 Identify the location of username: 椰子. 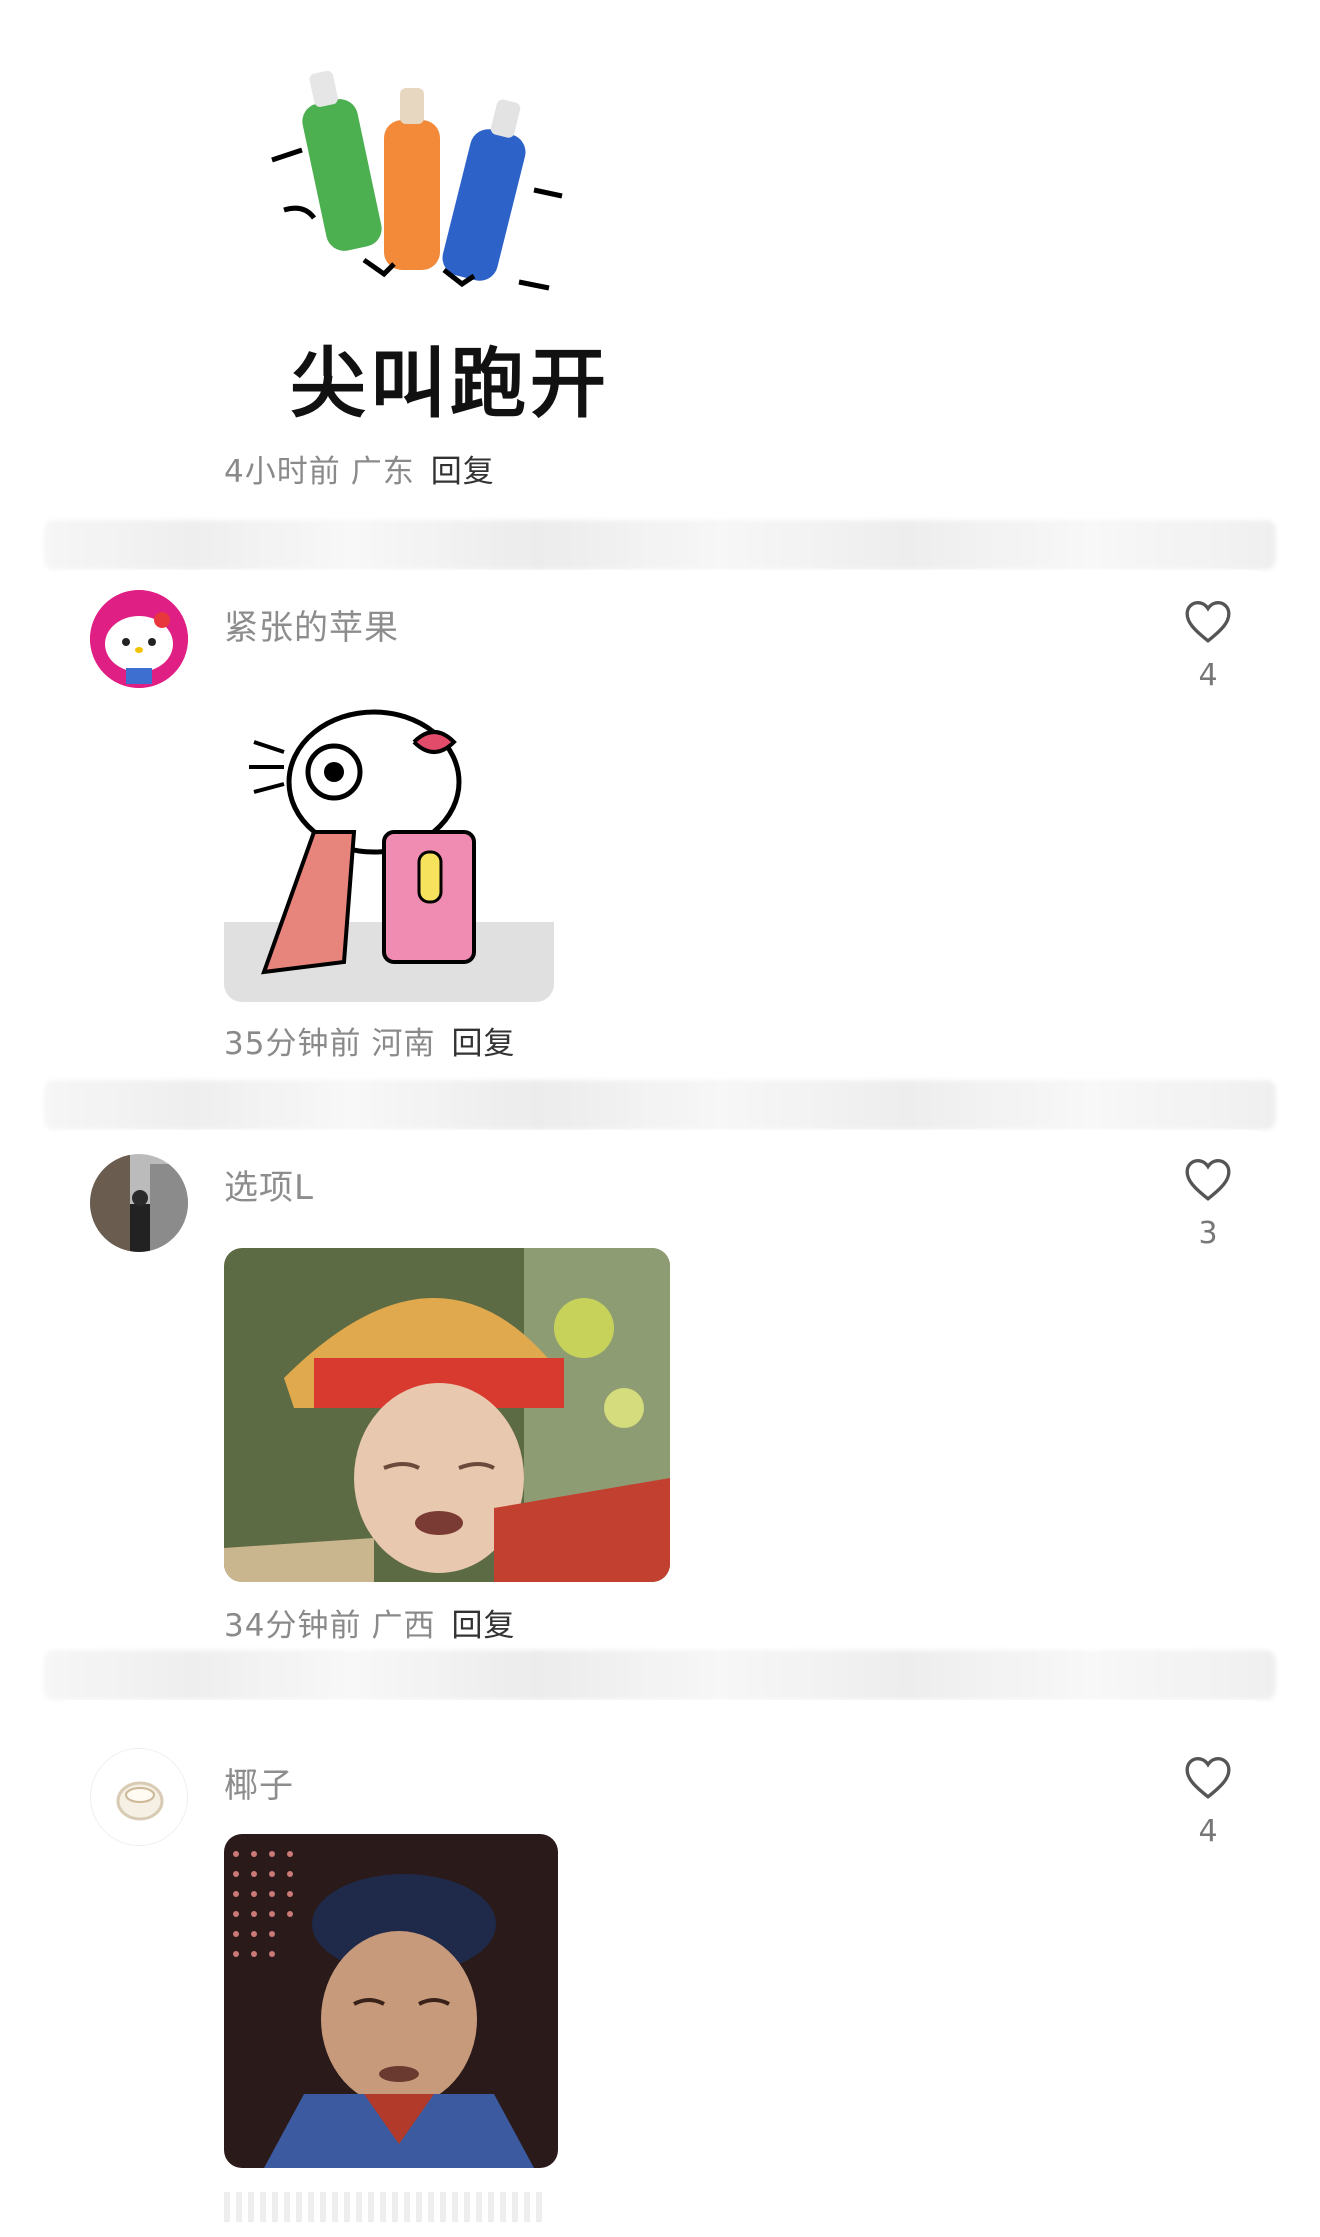
(259, 1782).